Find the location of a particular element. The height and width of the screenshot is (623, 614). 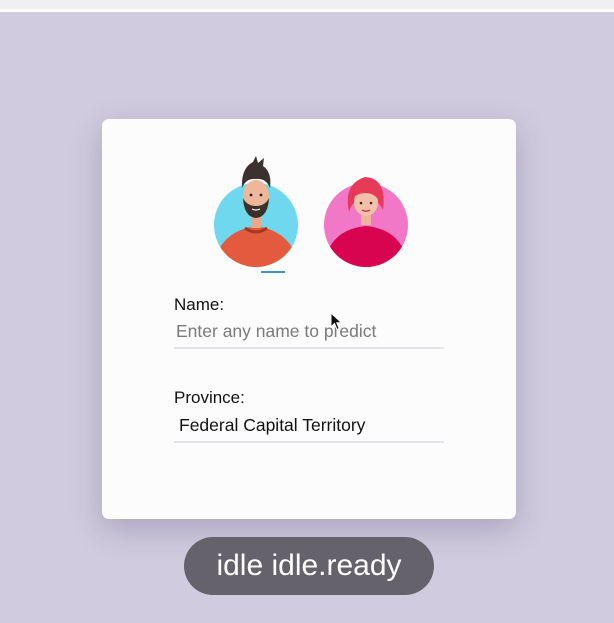

browser-top-strip is located at coordinates (307, 6).